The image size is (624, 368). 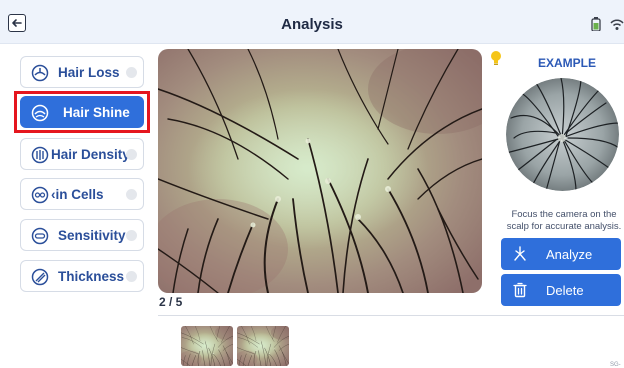 I want to click on thickness-icon, so click(x=40, y=277).